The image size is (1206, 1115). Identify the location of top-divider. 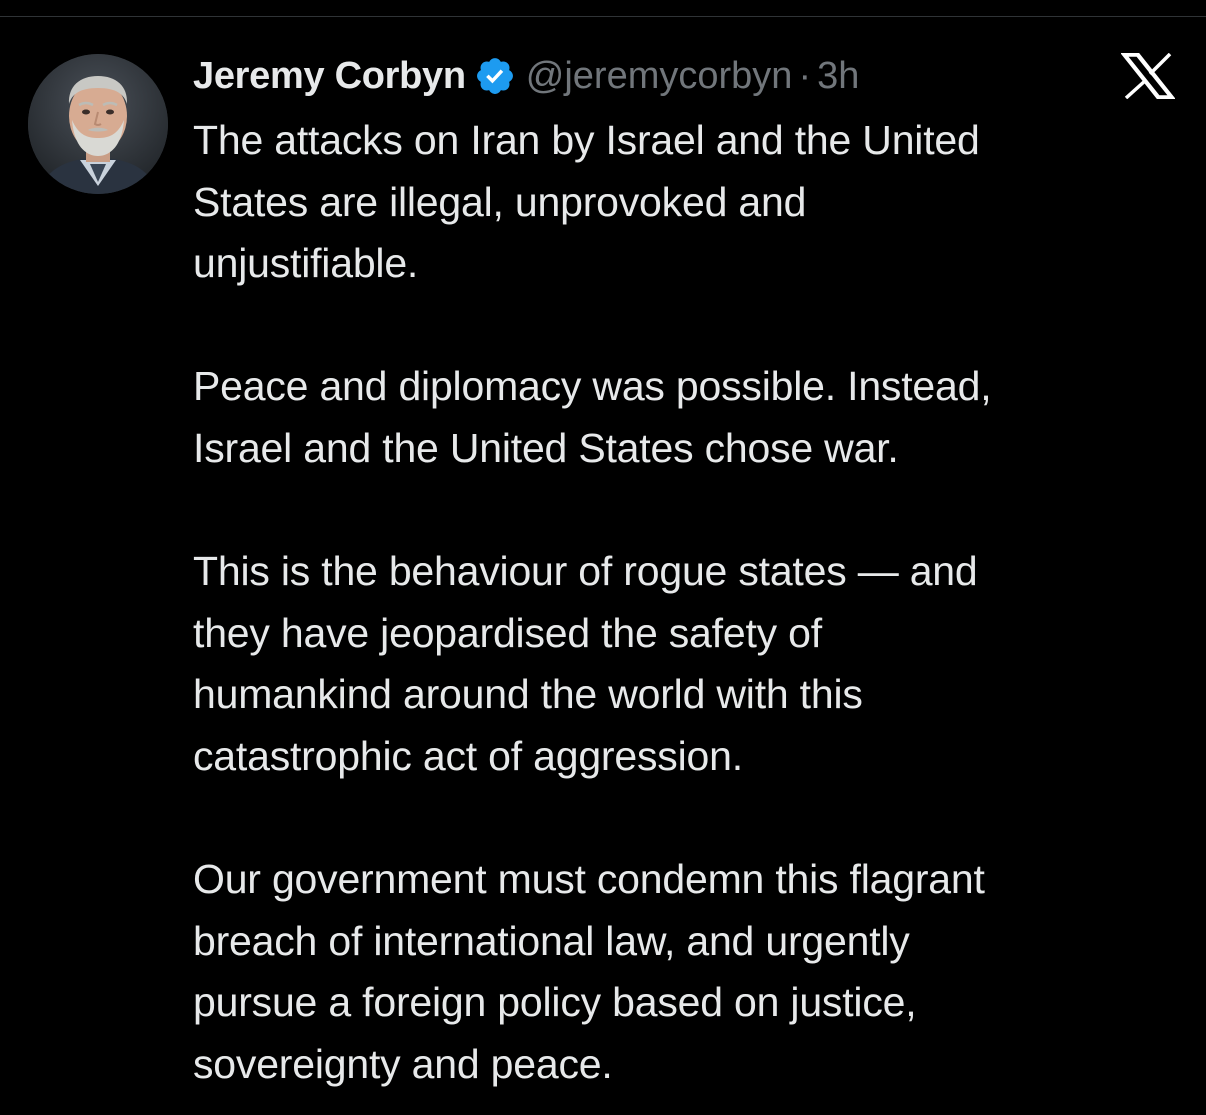
(603, 16).